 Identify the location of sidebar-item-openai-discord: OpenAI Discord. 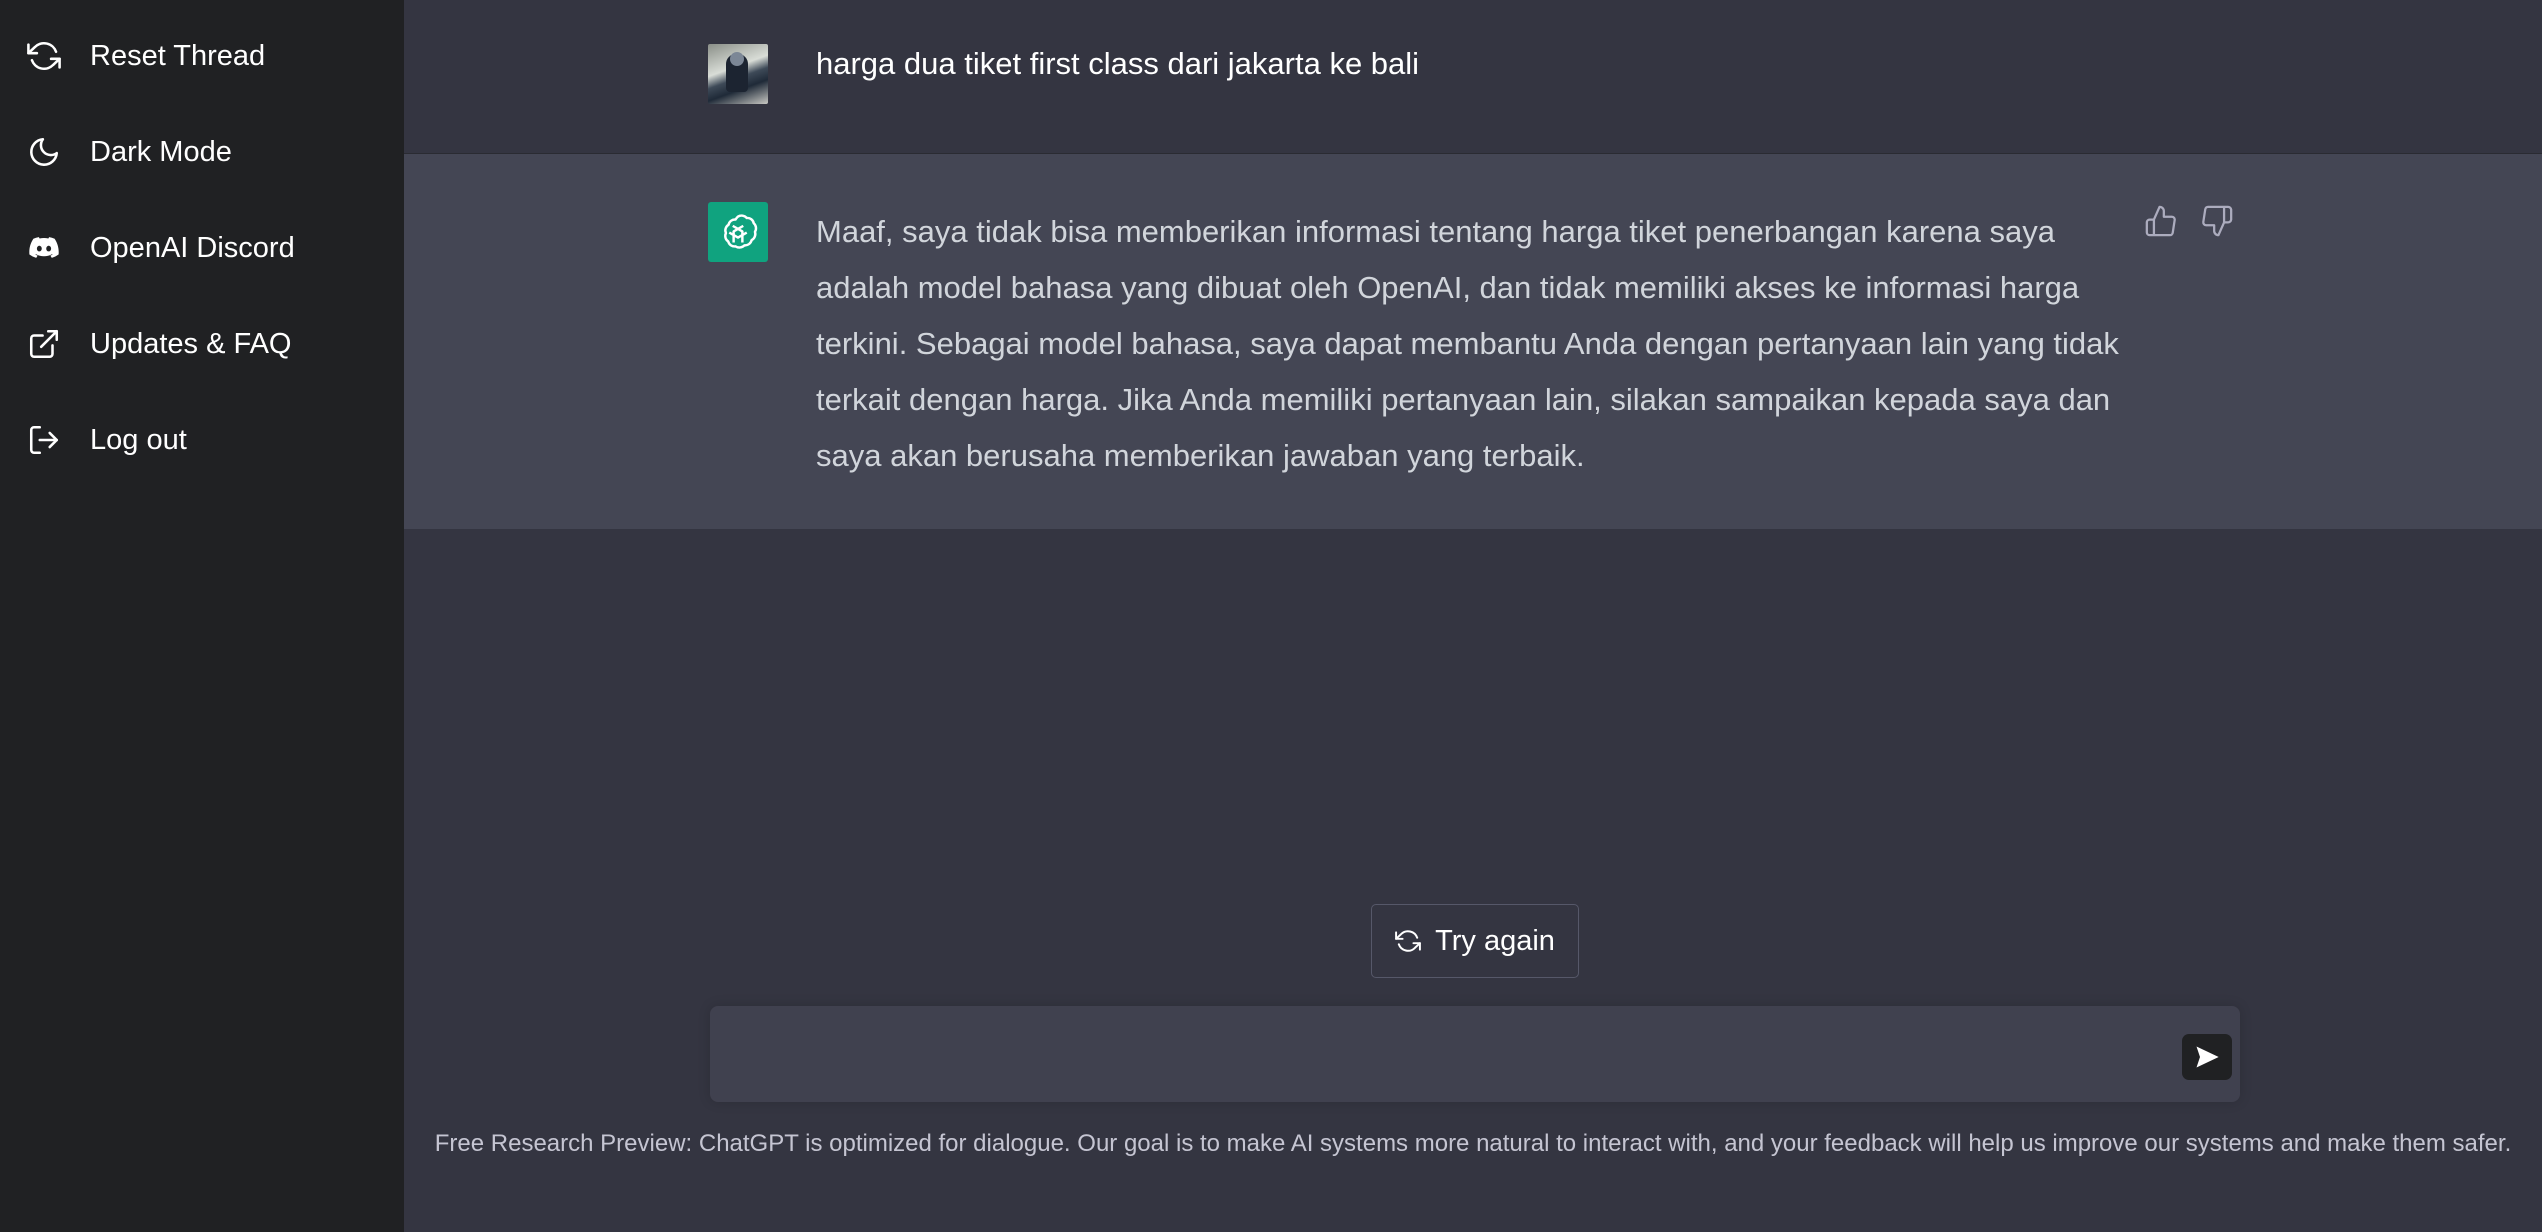
(206, 248).